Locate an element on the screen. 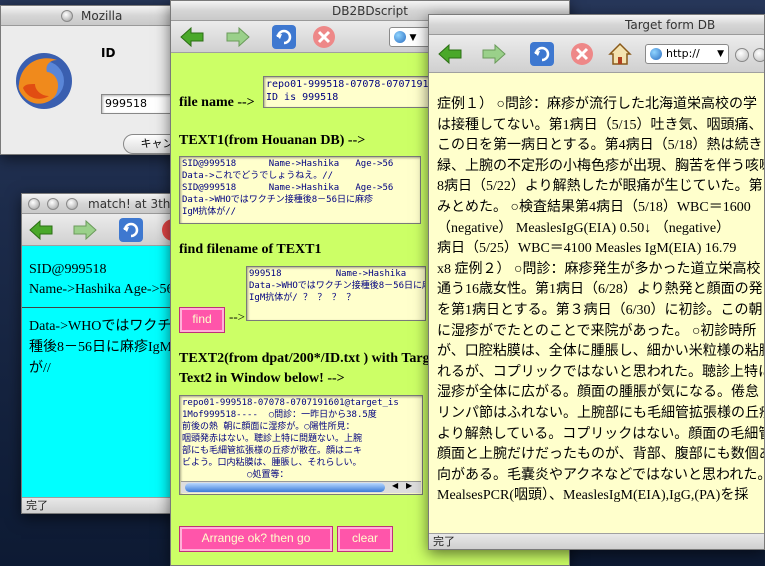 This screenshot has height=566, width=765. text1-label: TEXT1(from Houanan DB) --> is located at coordinates (272, 140).